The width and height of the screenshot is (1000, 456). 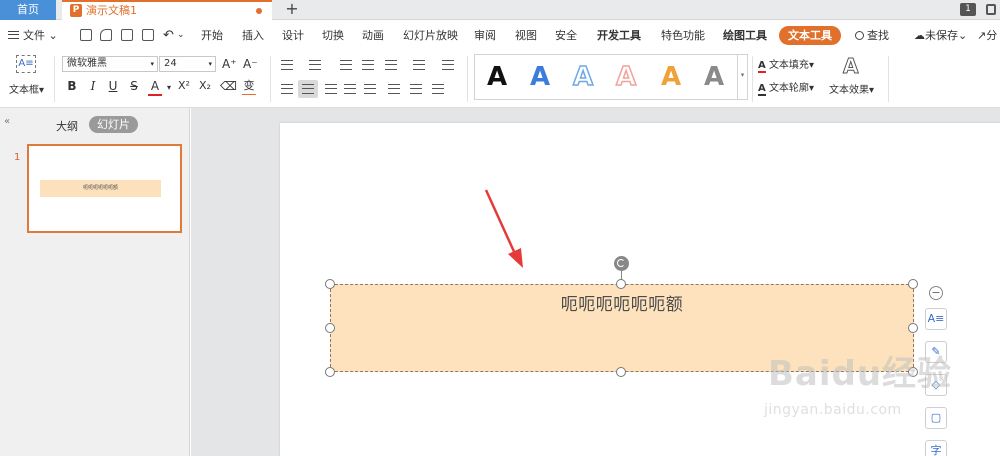 I want to click on share-button: ↗分, so click(x=987, y=35).